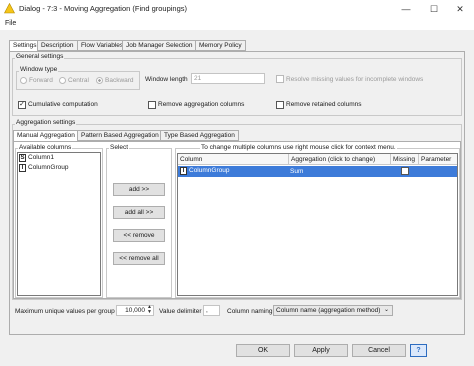 The image size is (474, 366). I want to click on subtab-pattern-based: Pattern Based Aggregation, so click(120, 135).